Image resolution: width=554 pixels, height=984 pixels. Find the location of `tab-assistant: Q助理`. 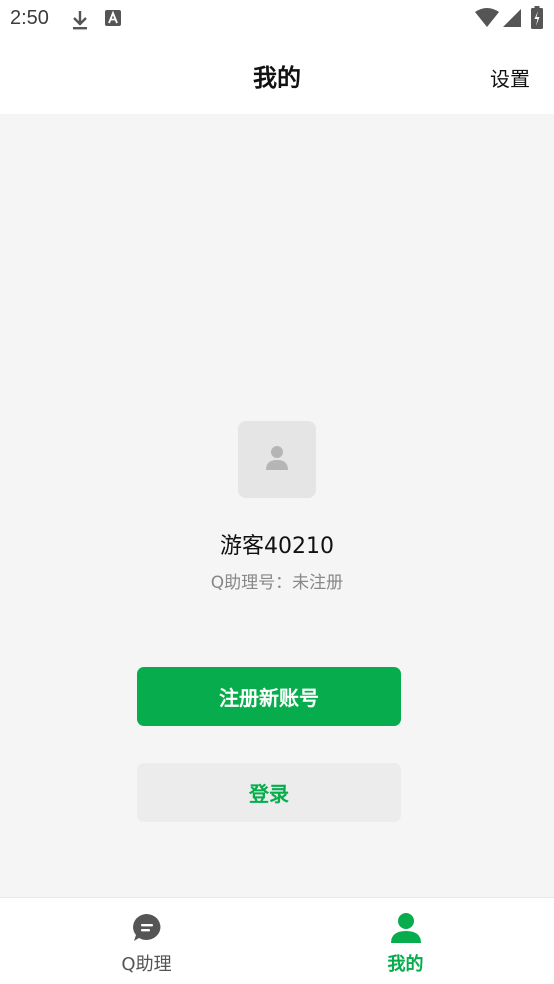

tab-assistant: Q助理 is located at coordinates (138, 941).